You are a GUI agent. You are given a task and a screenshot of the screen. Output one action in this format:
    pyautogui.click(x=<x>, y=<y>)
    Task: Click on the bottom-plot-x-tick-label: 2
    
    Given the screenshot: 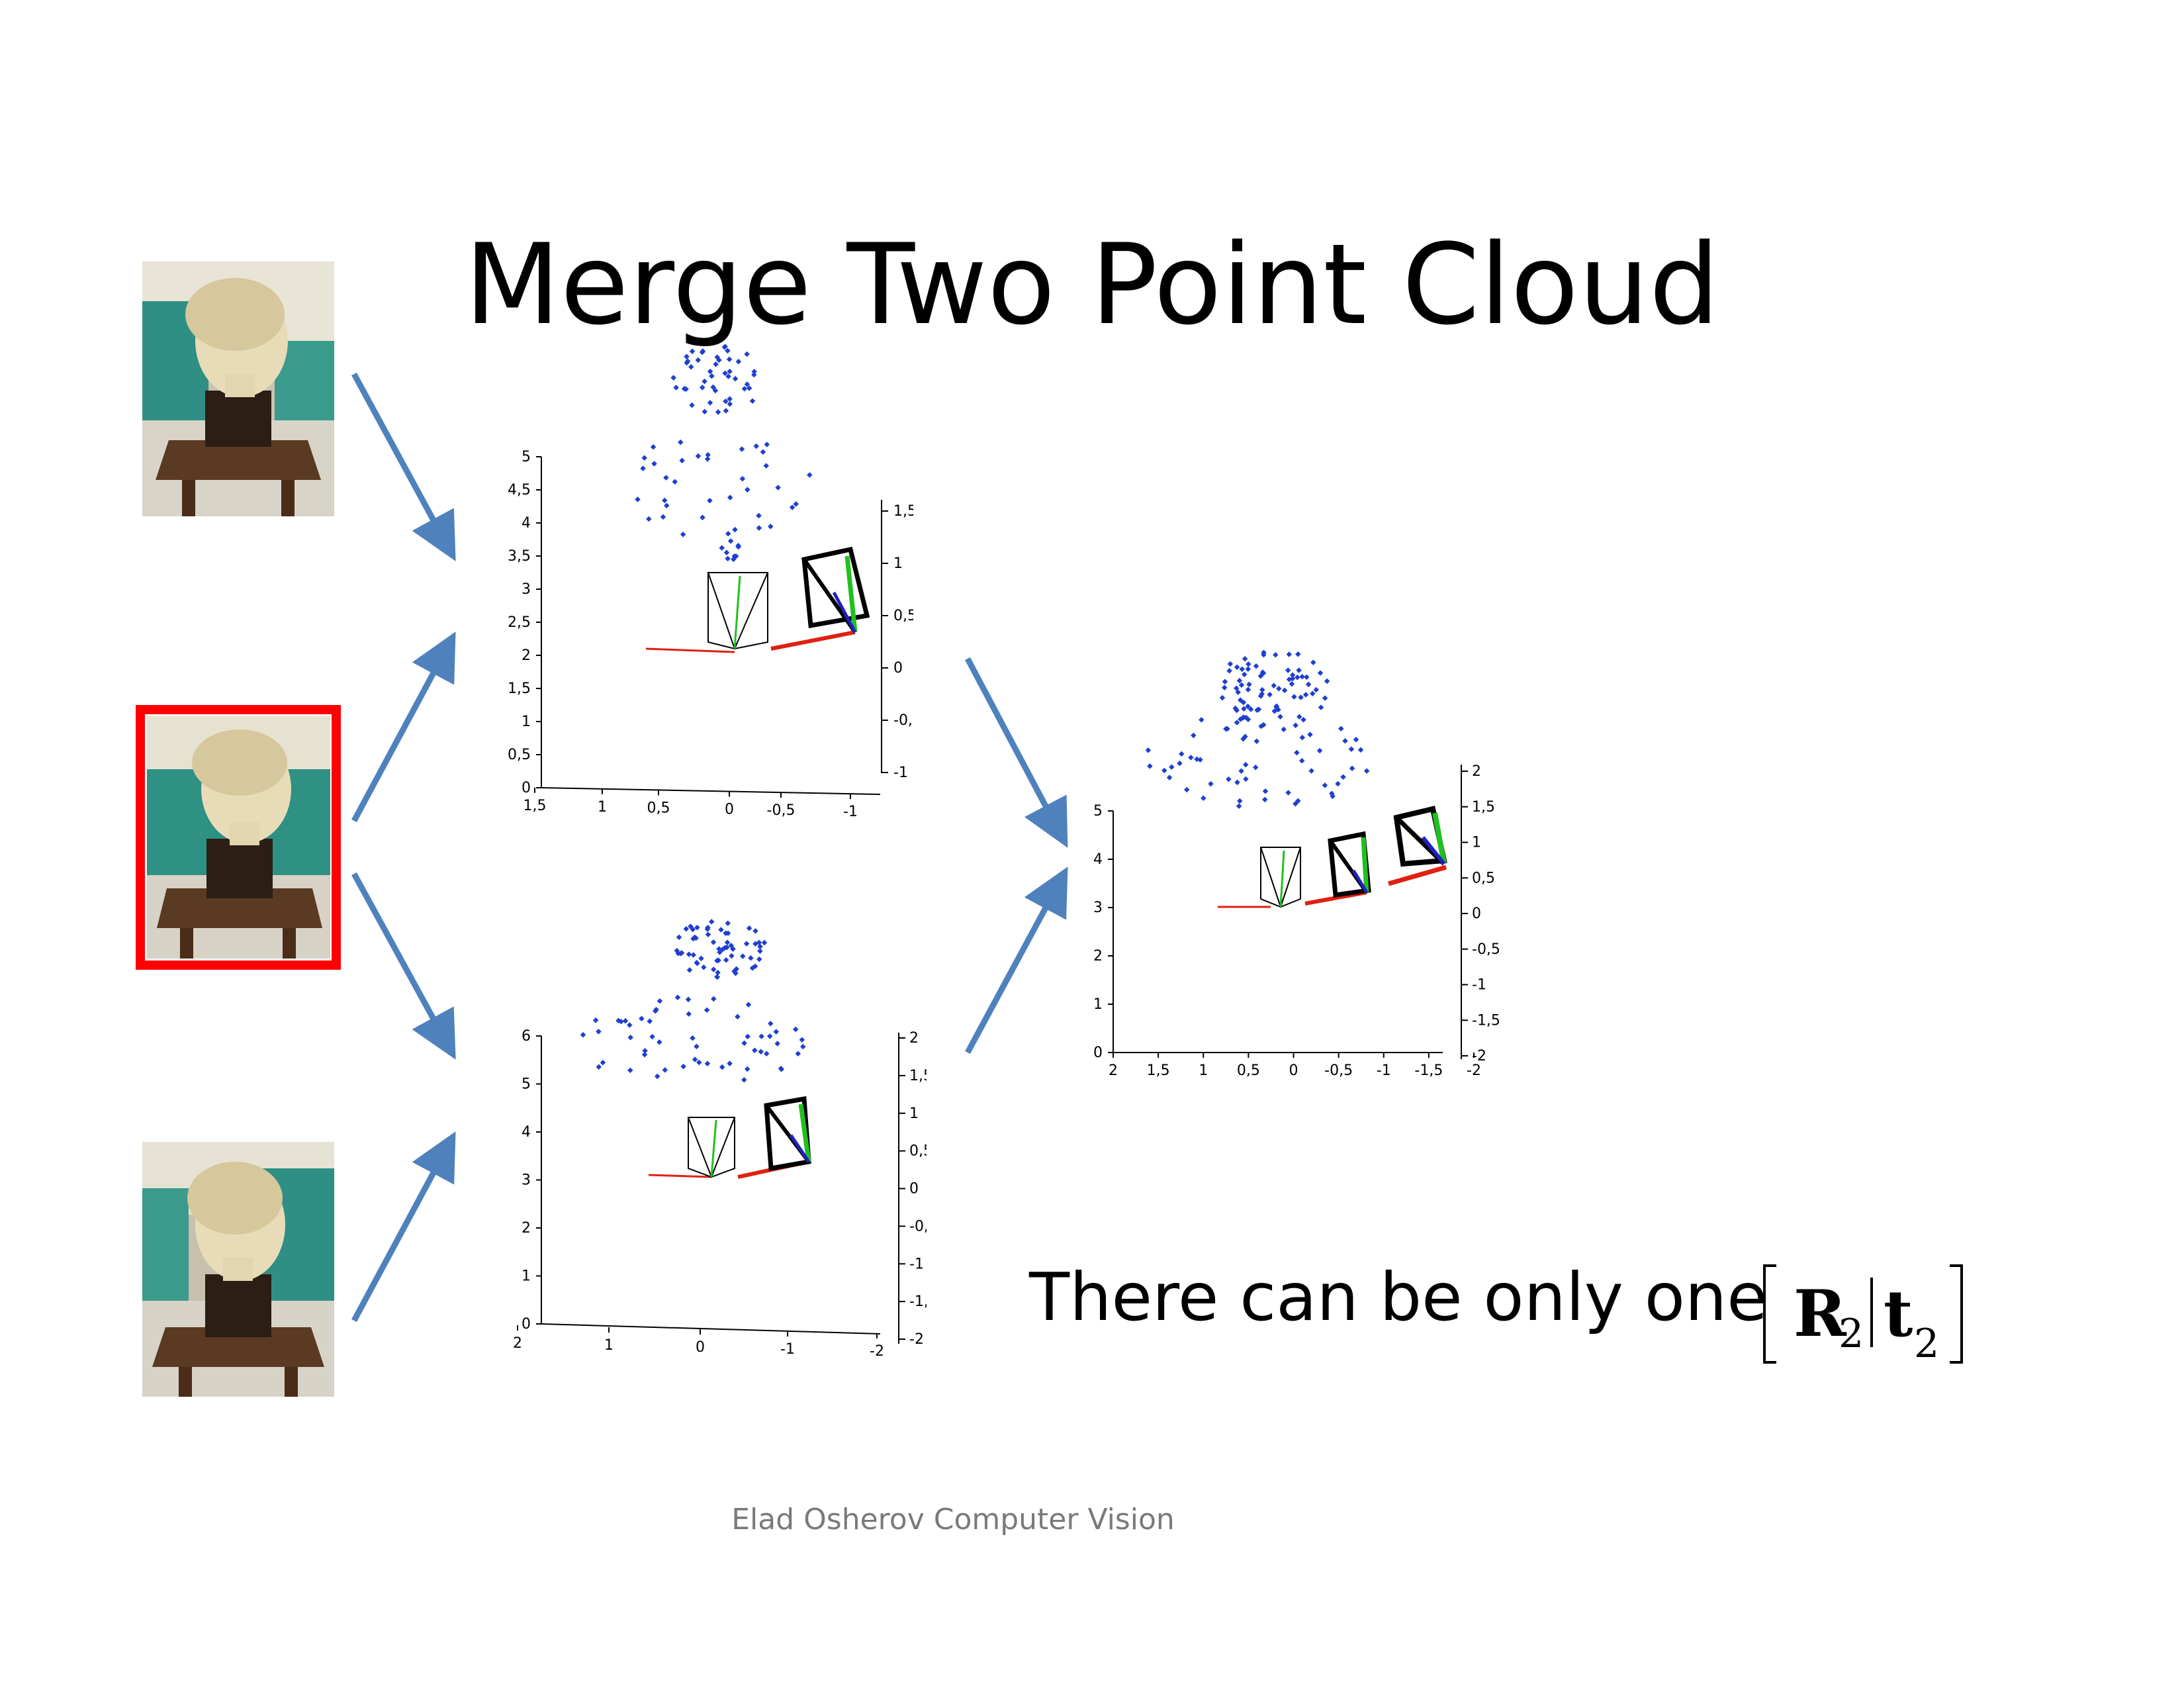 What is the action you would take?
    pyautogui.click(x=517, y=1343)
    